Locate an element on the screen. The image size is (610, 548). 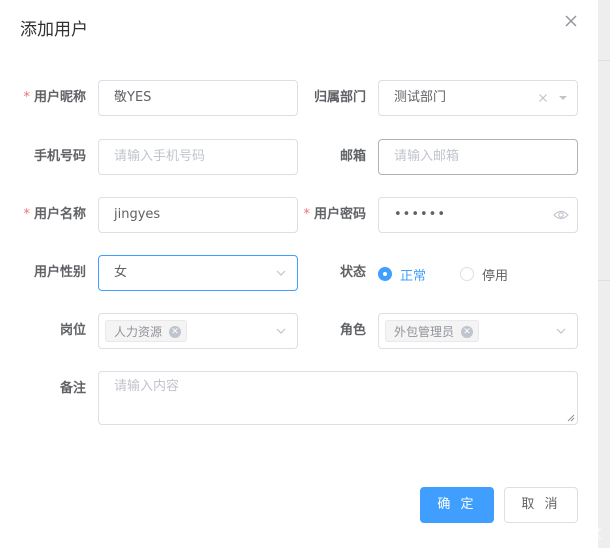
role-label: 角色 is located at coordinates (352, 330).